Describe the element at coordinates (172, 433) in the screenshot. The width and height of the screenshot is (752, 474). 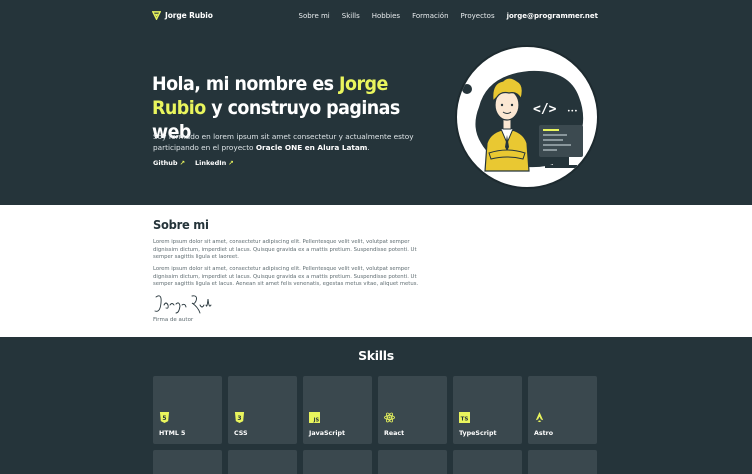
I see `skill-name: HTML 5` at that location.